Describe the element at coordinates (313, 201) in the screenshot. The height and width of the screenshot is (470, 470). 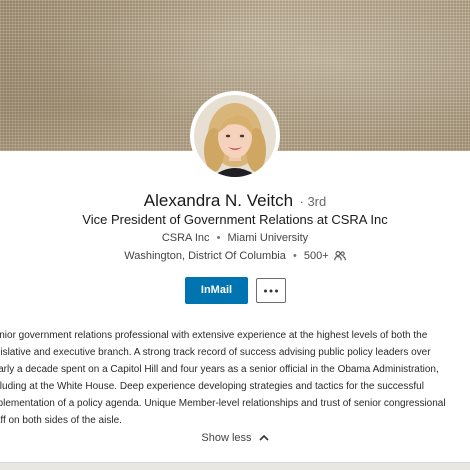
I see `connection-degree: · 3rd` at that location.